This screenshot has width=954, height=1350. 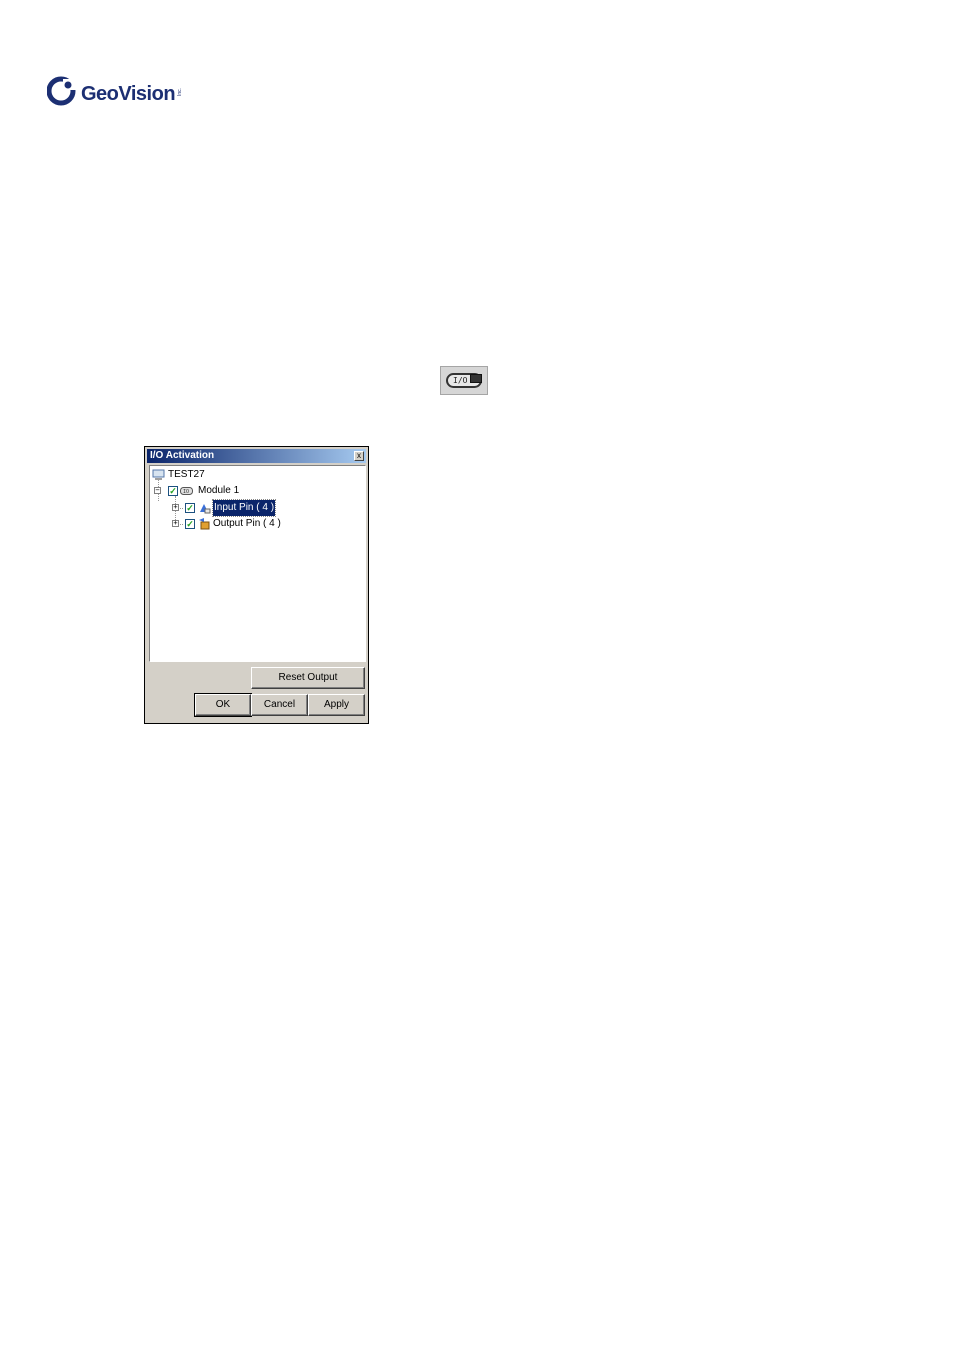 I want to click on monitor-icon, so click(x=476, y=378).